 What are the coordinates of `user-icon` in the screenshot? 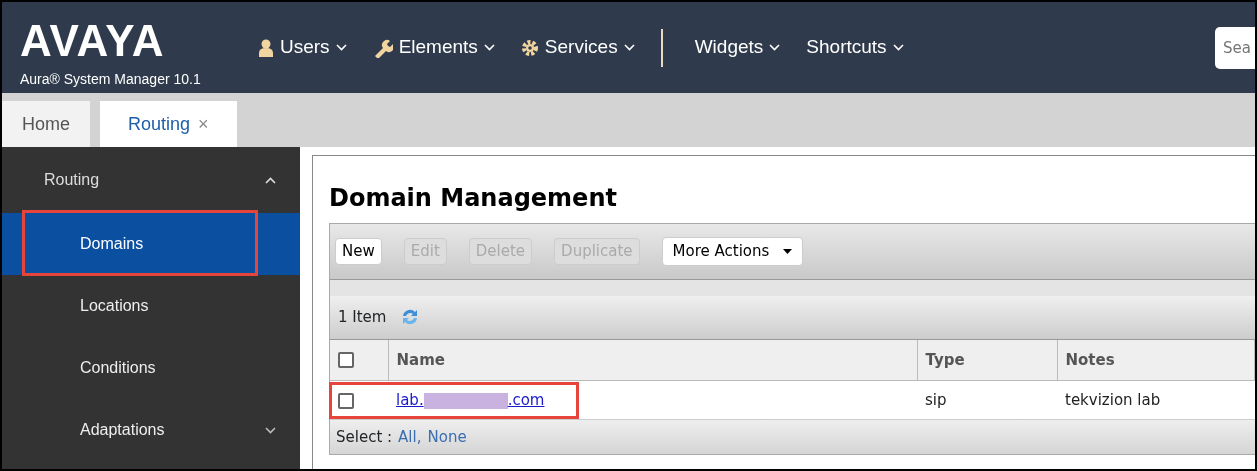 It's located at (266, 47).